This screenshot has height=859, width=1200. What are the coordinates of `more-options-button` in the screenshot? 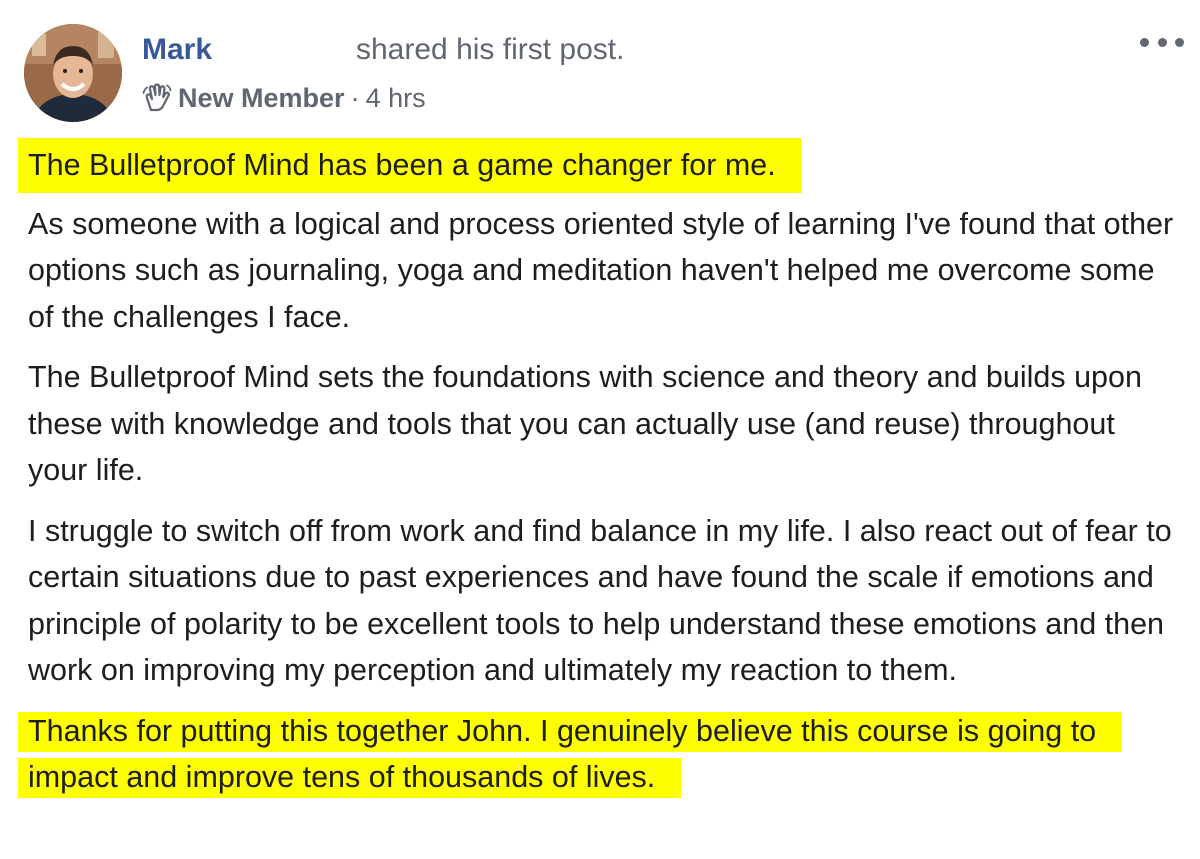 It's located at (1162, 42).